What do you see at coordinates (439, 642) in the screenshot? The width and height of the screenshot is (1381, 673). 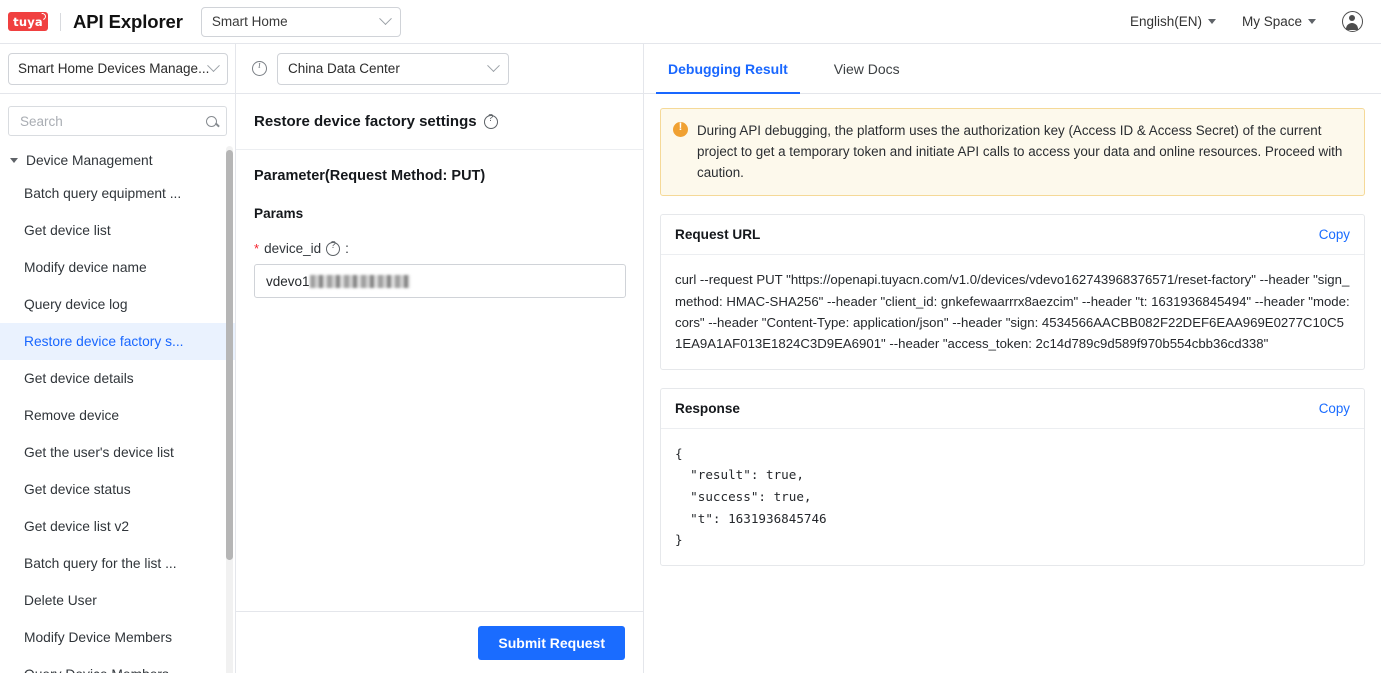 I see `request-footer: Submit Request` at bounding box center [439, 642].